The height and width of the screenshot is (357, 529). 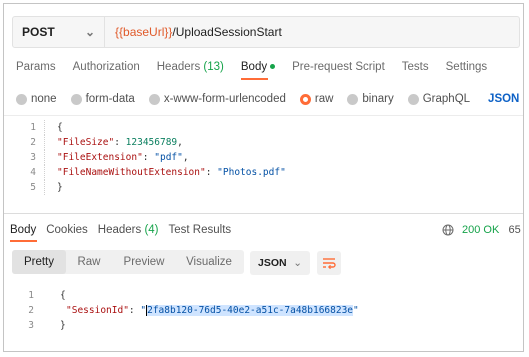 What do you see at coordinates (227, 32) in the screenshot?
I see `url-path: /UploadSessionStart` at bounding box center [227, 32].